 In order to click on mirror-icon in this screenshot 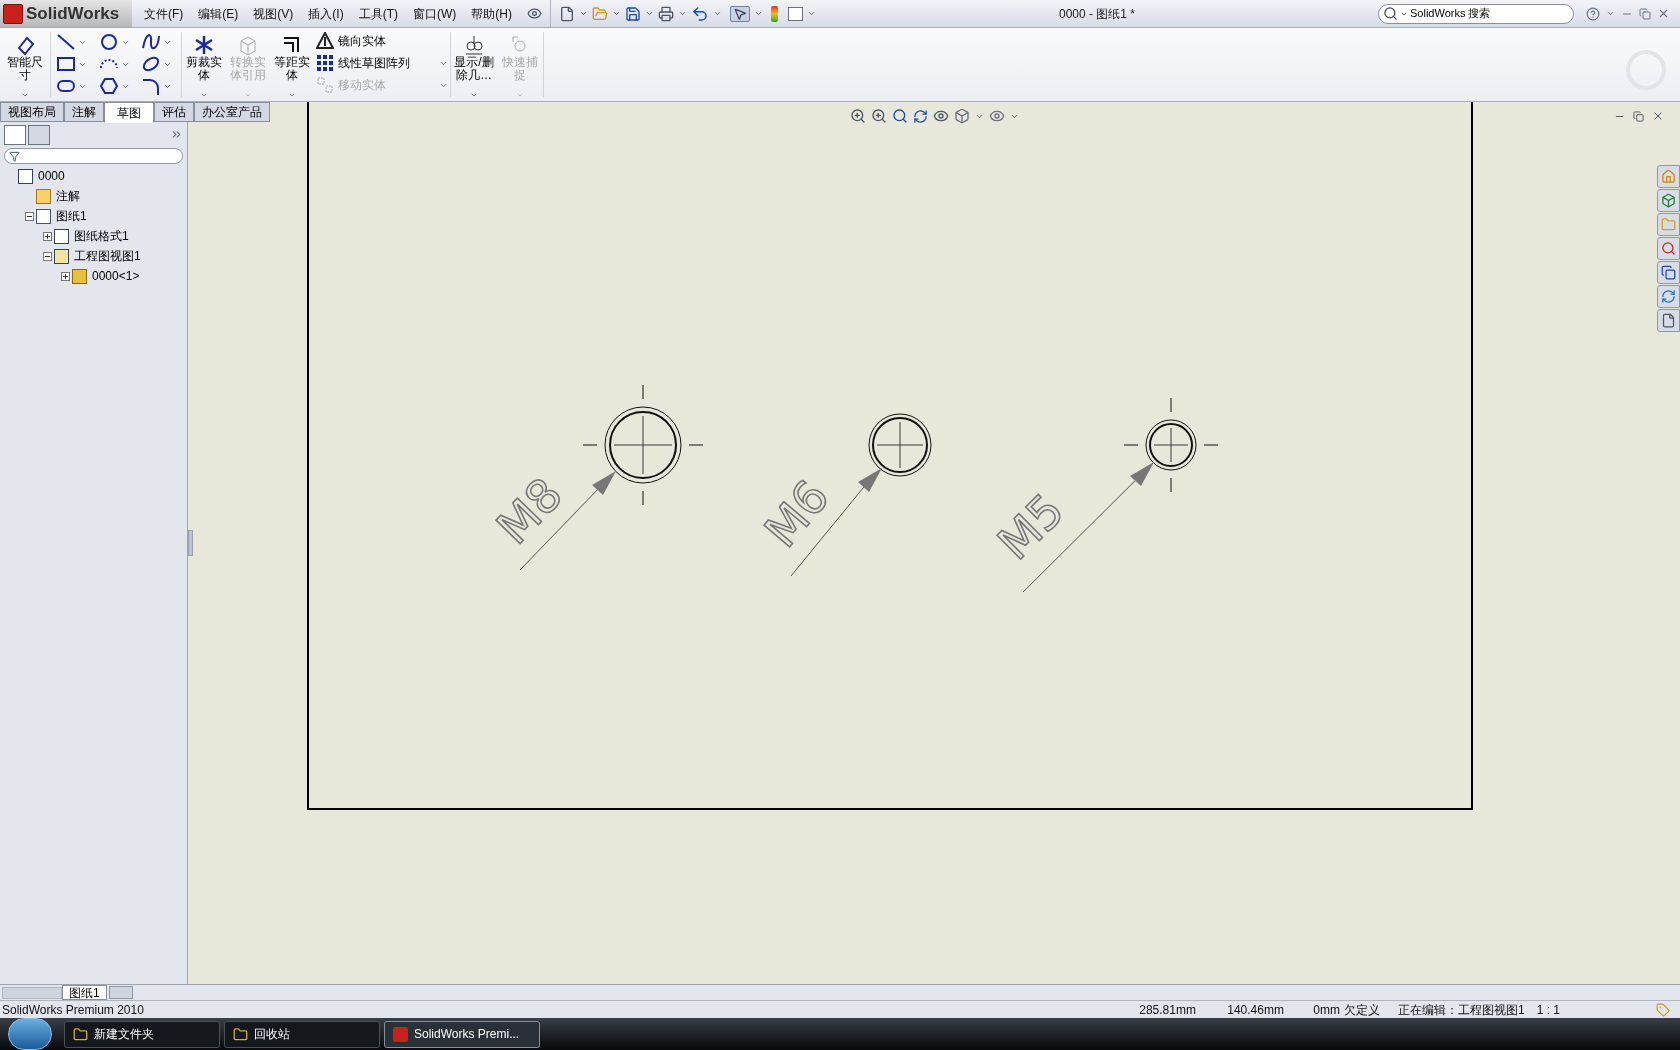, I will do `click(325, 41)`.